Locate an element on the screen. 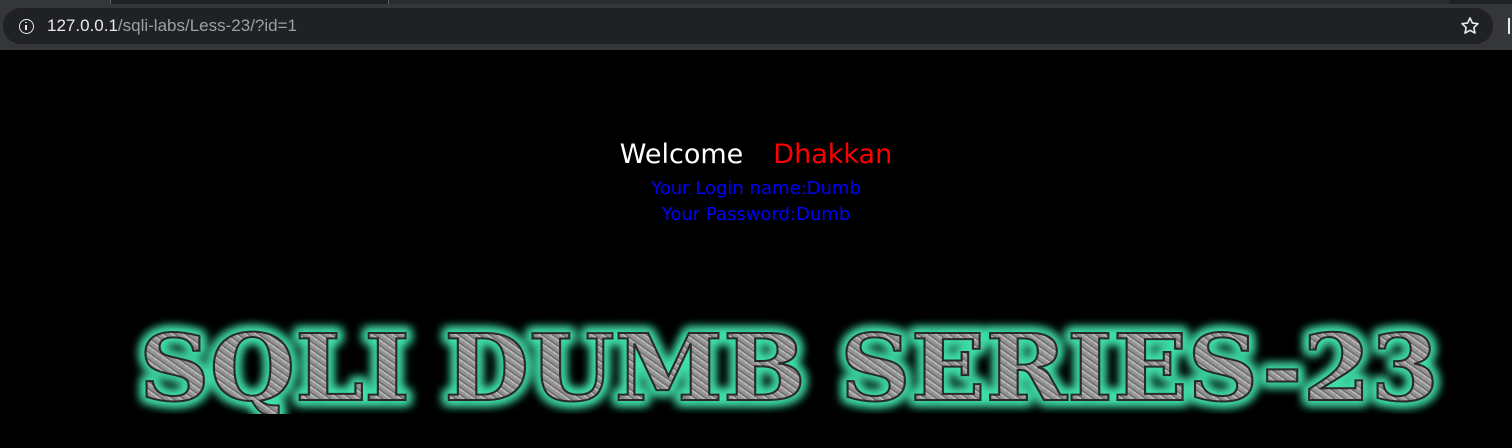 The width and height of the screenshot is (1512, 448). star-icon is located at coordinates (1470, 26).